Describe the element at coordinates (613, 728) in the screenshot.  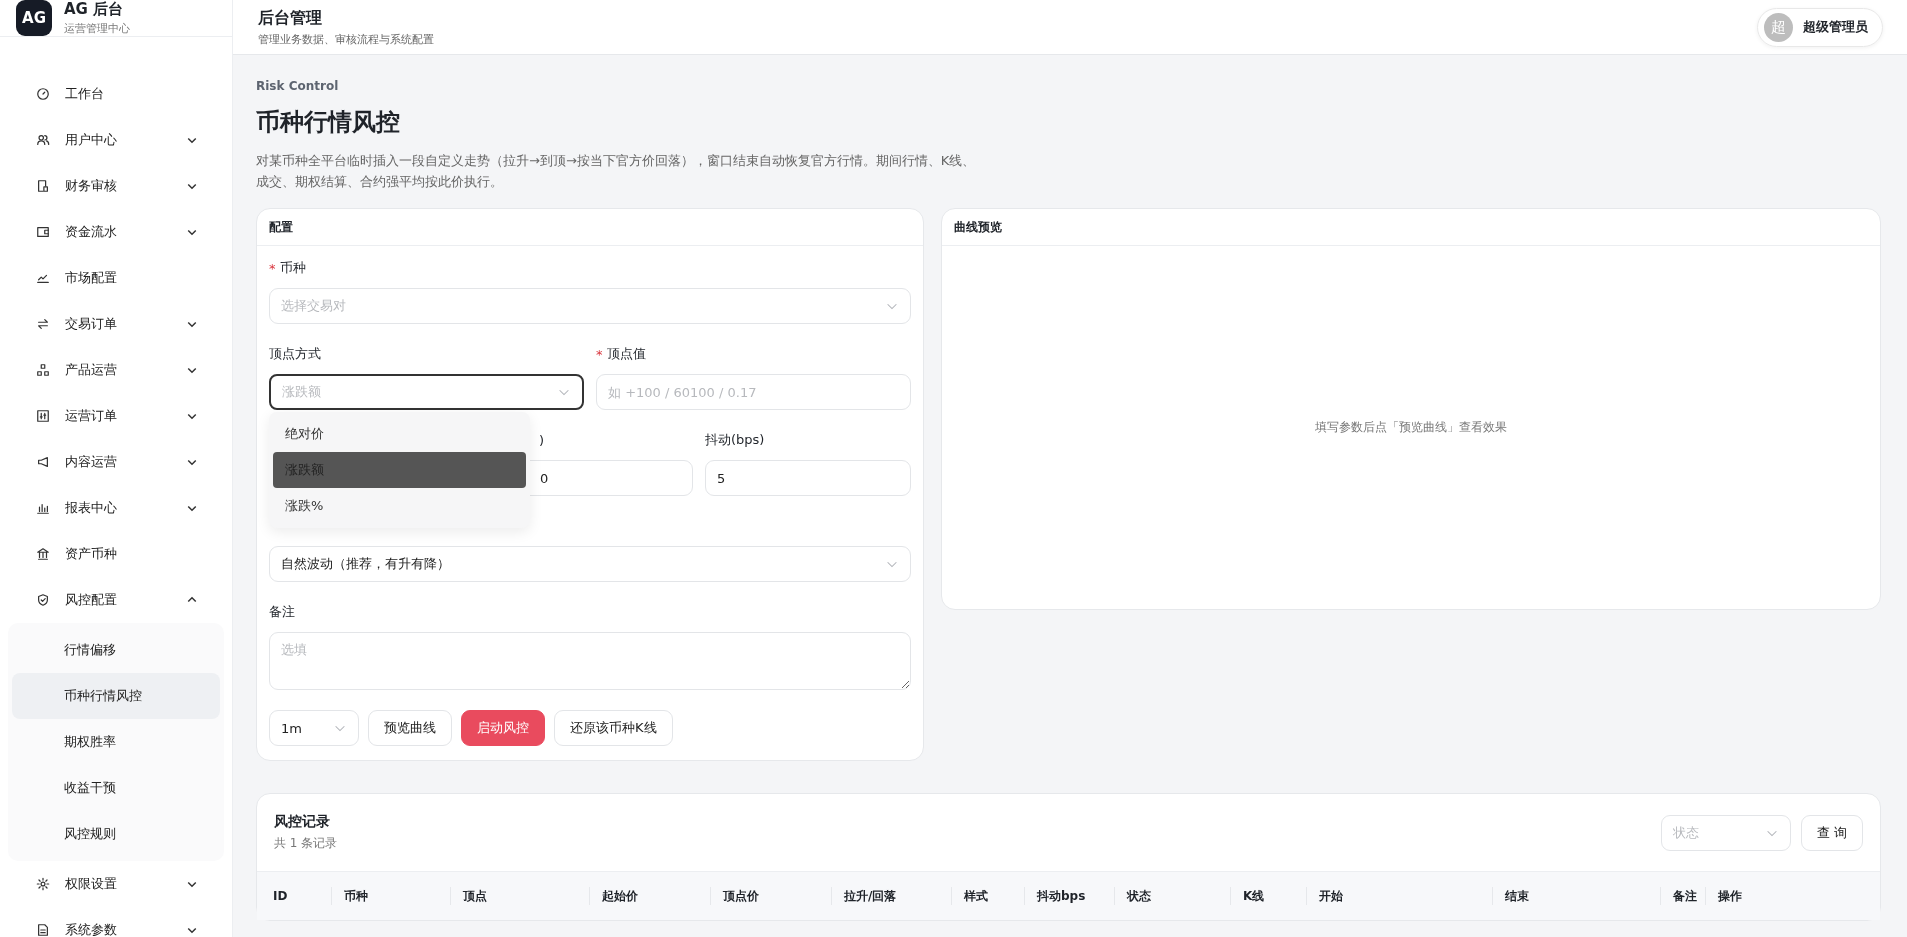
I see `action-button: 还原该币种K线` at that location.